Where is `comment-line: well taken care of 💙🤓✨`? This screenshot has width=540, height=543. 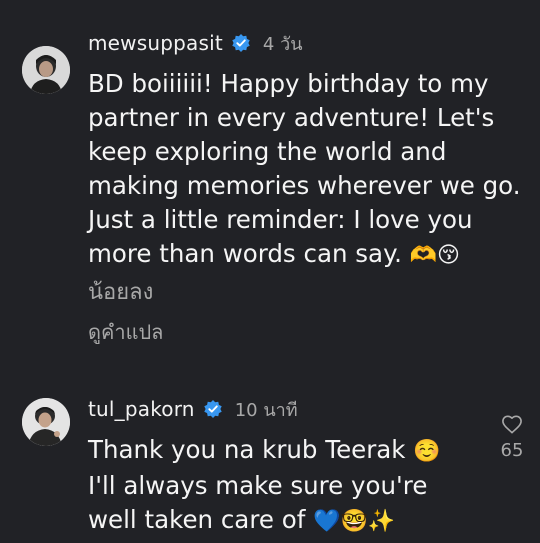 comment-line: well taken care of 💙🤓✨ is located at coordinates (264, 521).